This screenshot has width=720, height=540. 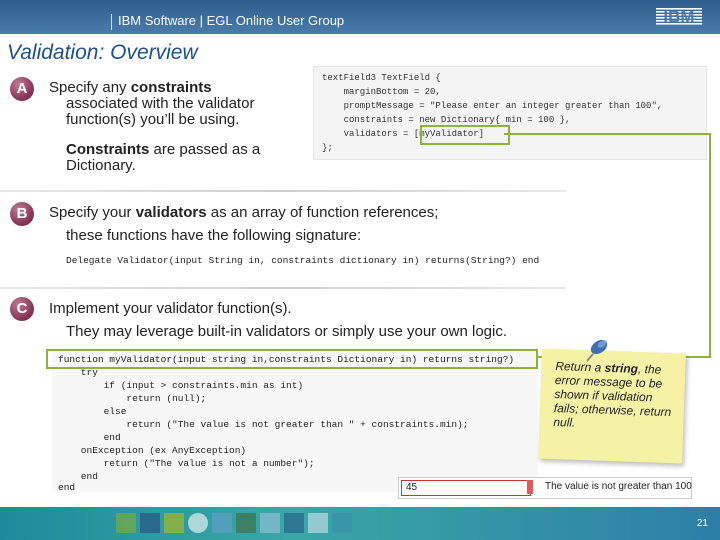 What do you see at coordinates (130, 87) in the screenshot?
I see `section-a-line1: Specify any constraints` at bounding box center [130, 87].